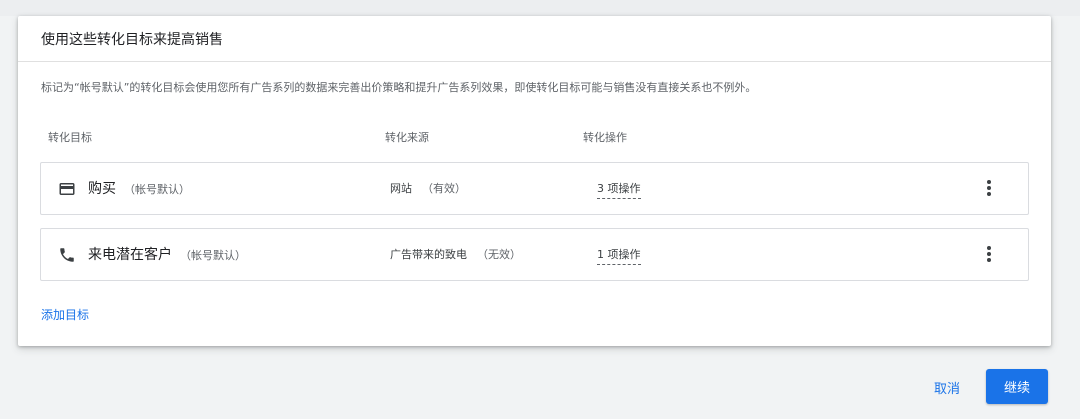  I want to click on card-title: 使用这些转化目标来提高销售, so click(132, 39).